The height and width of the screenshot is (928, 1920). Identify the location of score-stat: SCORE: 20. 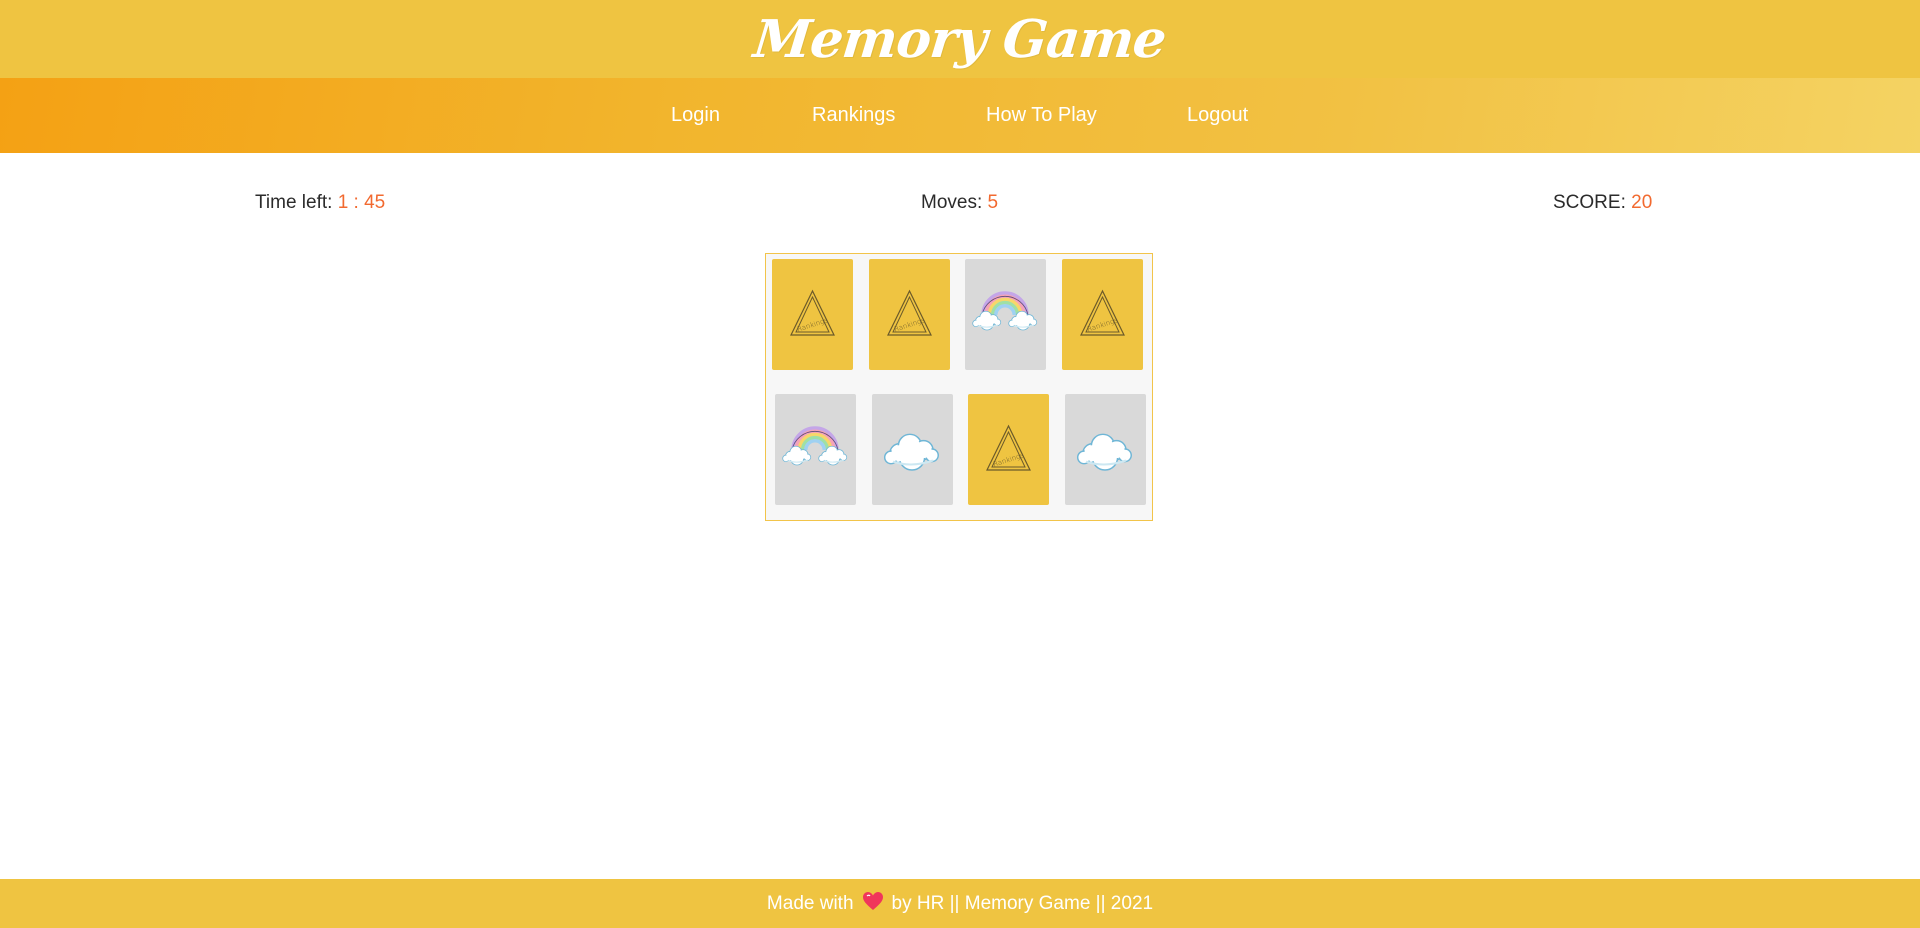
(1602, 203).